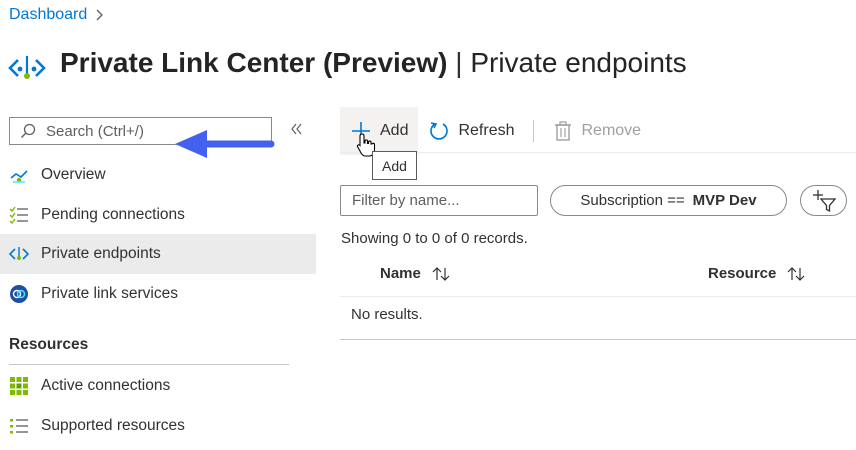  Describe the element at coordinates (439, 131) in the screenshot. I see `refresh-icon` at that location.